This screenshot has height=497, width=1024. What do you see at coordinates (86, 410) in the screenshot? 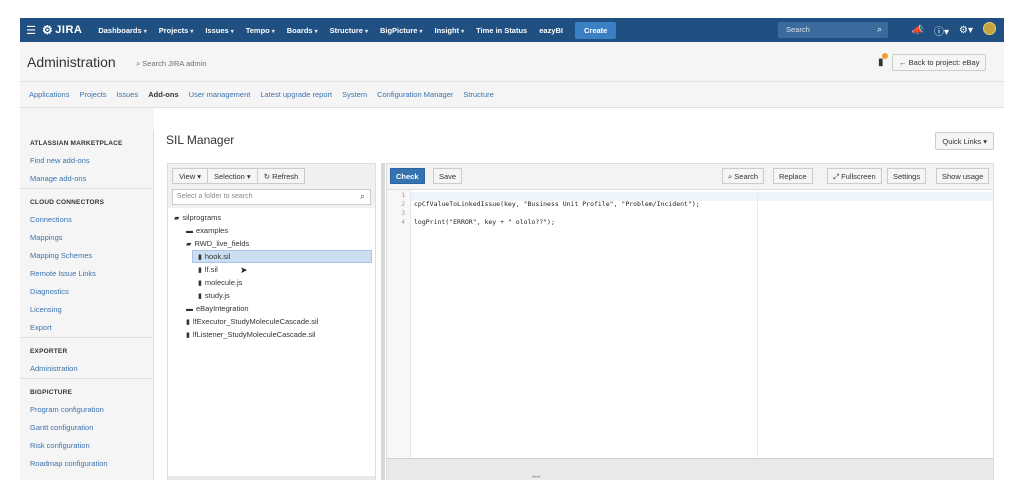
I see `sidebar-item-program-configuration: Program configuration` at bounding box center [86, 410].